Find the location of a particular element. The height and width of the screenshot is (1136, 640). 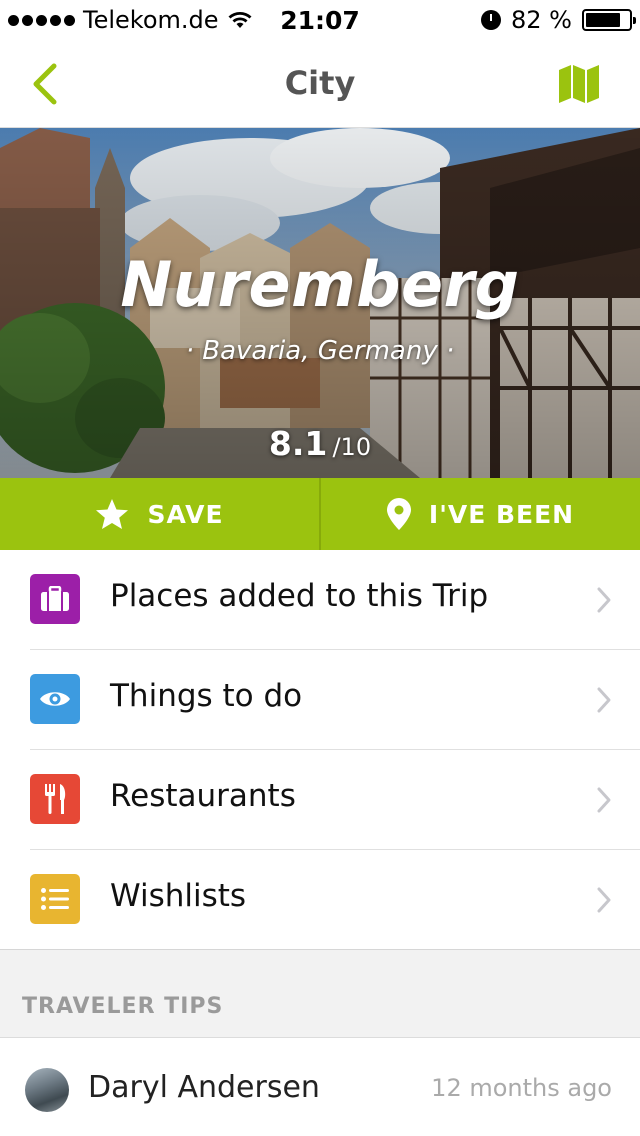

map-button is located at coordinates (579, 84).